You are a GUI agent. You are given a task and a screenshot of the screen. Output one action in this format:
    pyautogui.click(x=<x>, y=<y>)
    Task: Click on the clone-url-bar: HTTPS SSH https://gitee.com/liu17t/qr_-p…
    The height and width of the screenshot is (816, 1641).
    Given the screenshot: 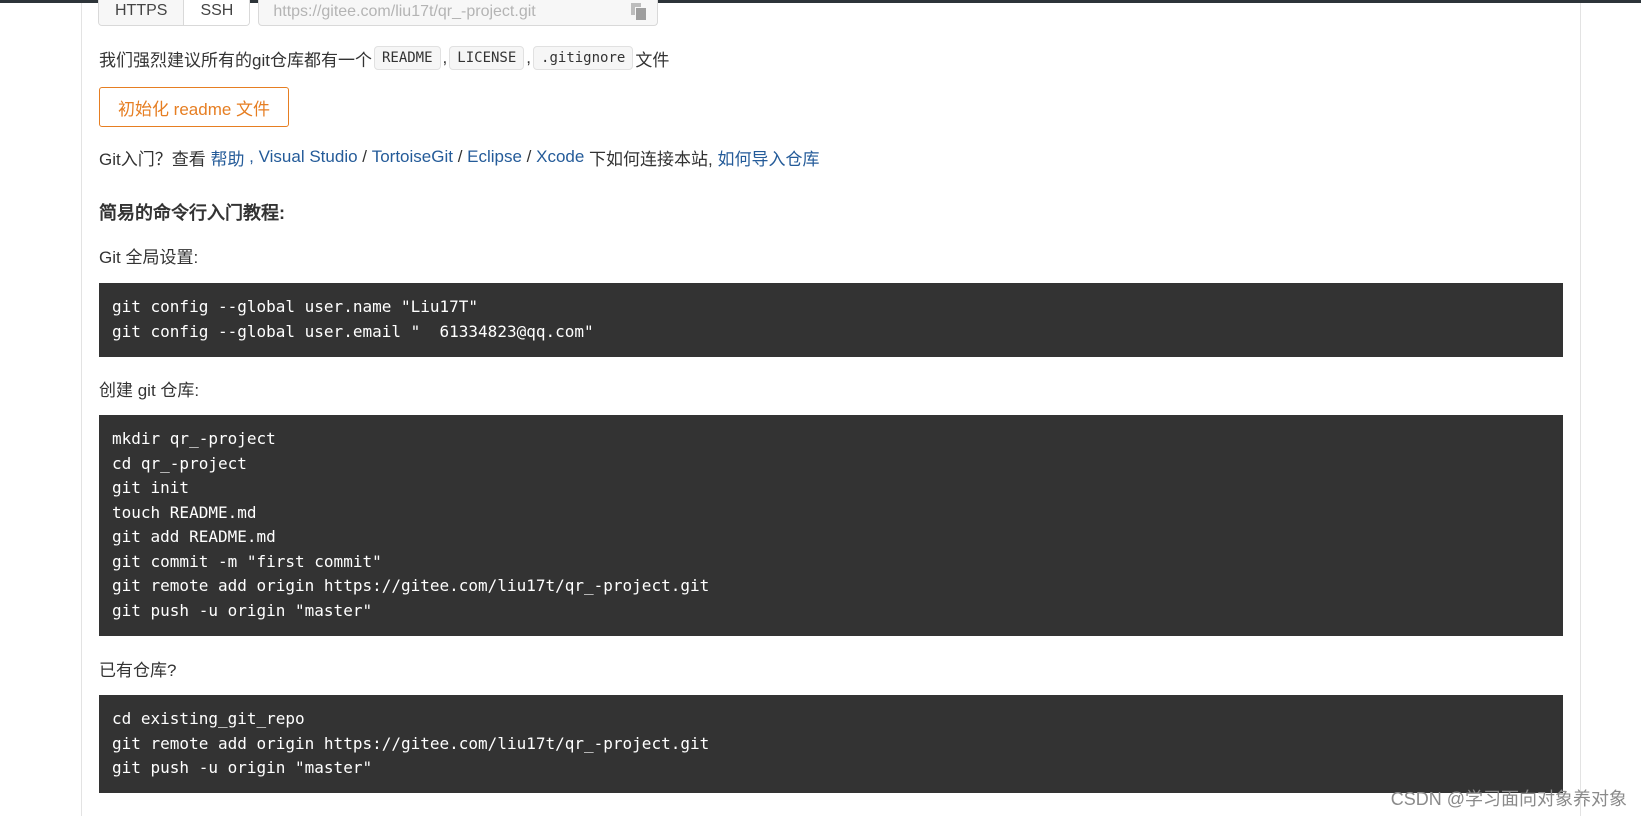 What is the action you would take?
    pyautogui.click(x=378, y=13)
    